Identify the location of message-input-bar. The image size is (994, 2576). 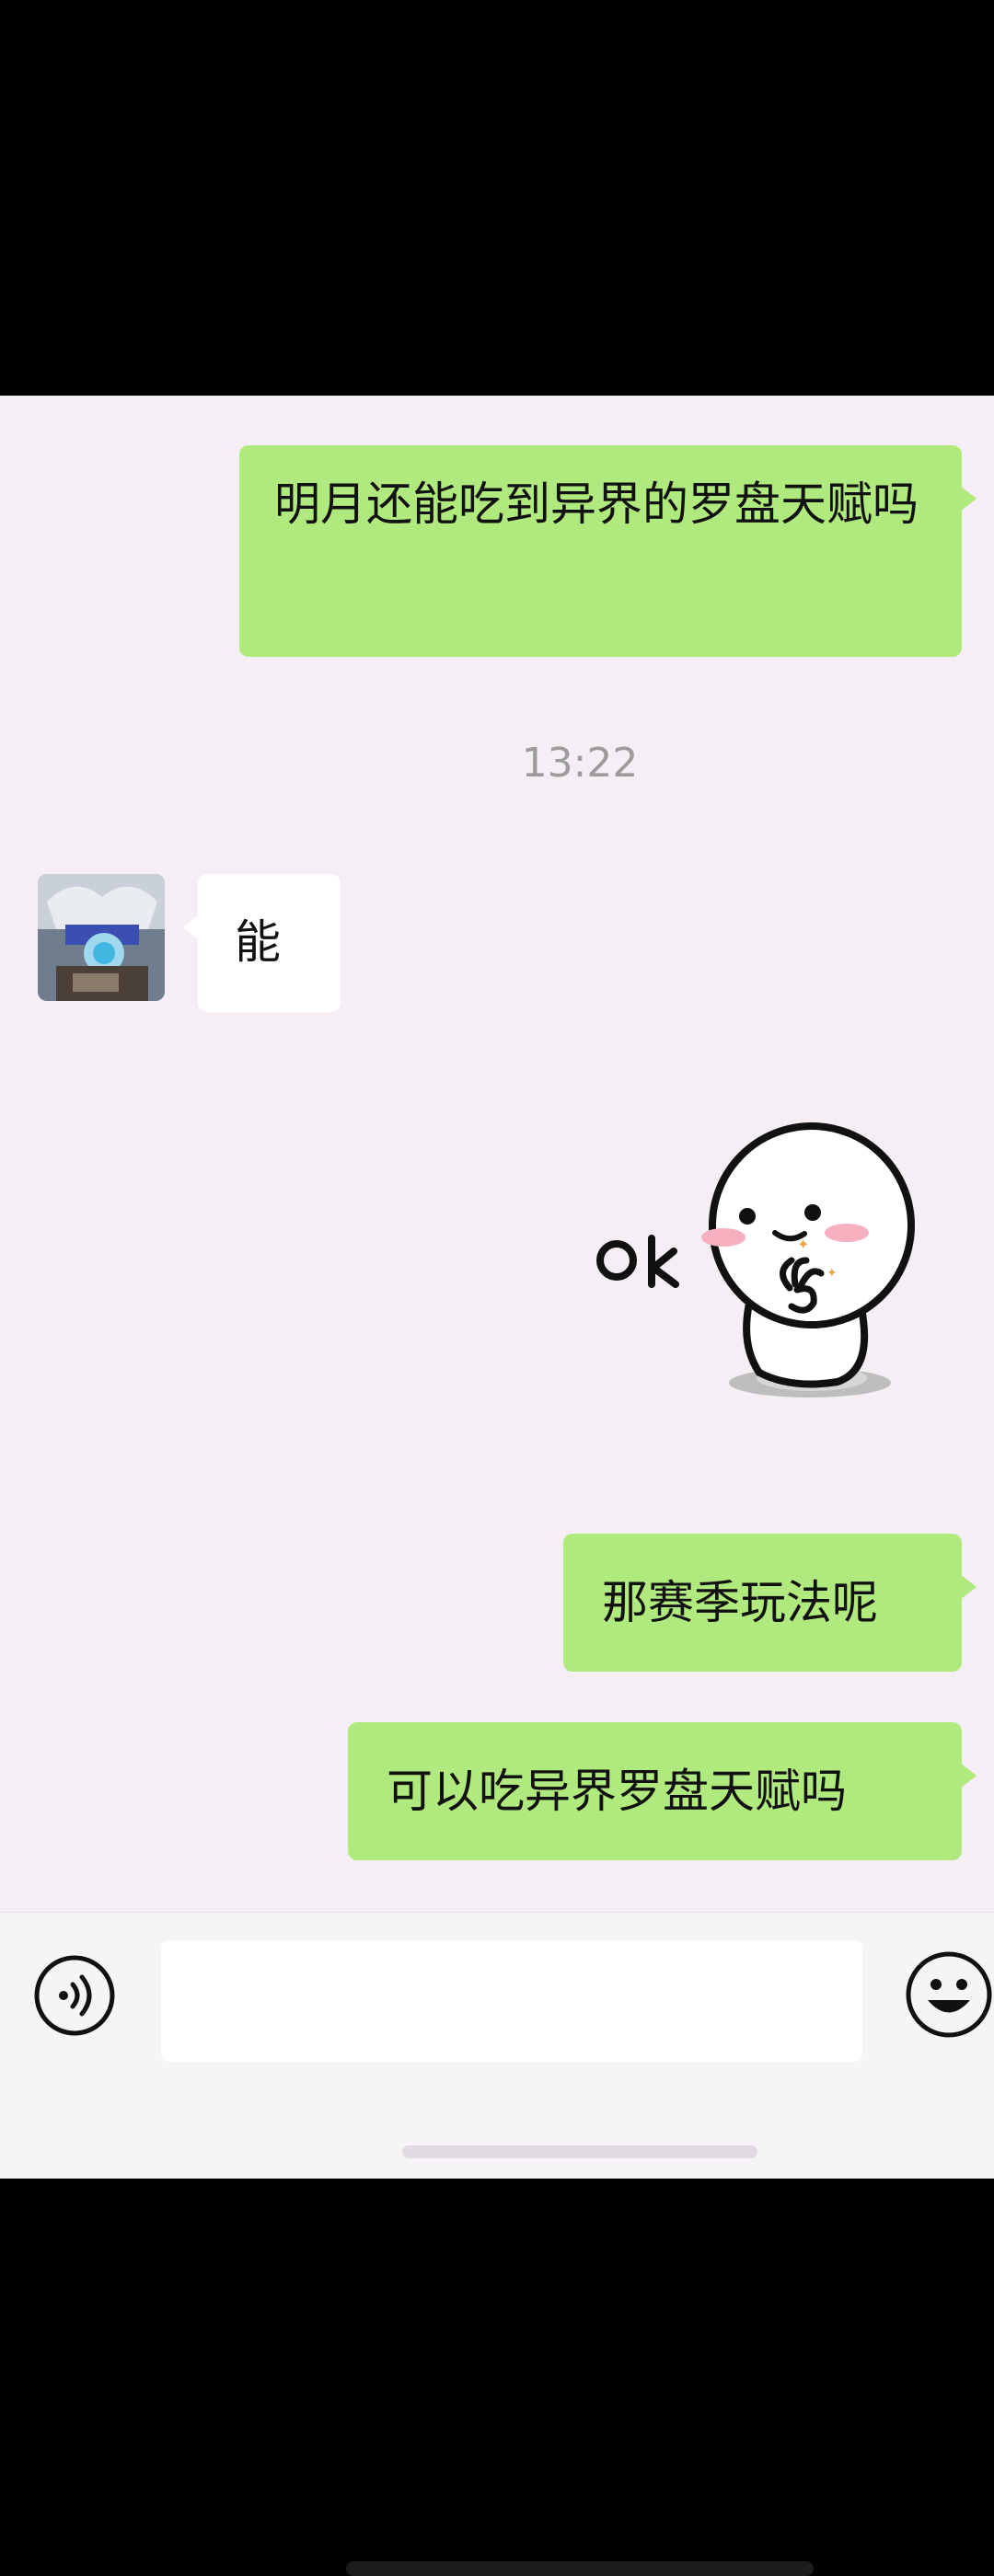
(497, 2045).